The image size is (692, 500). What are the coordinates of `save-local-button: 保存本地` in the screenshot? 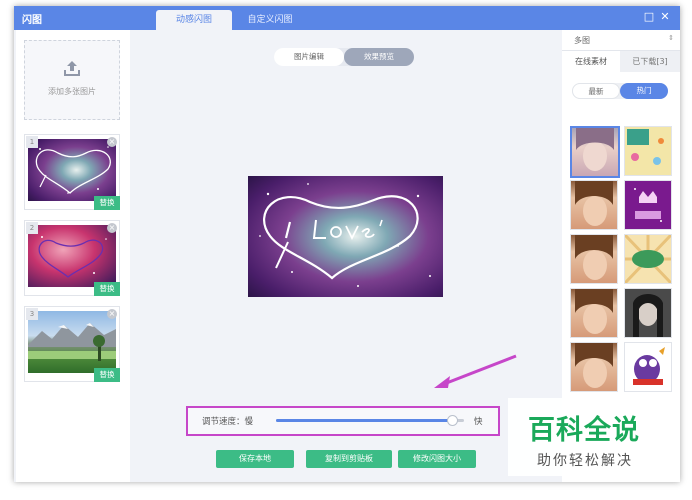 It's located at (255, 459).